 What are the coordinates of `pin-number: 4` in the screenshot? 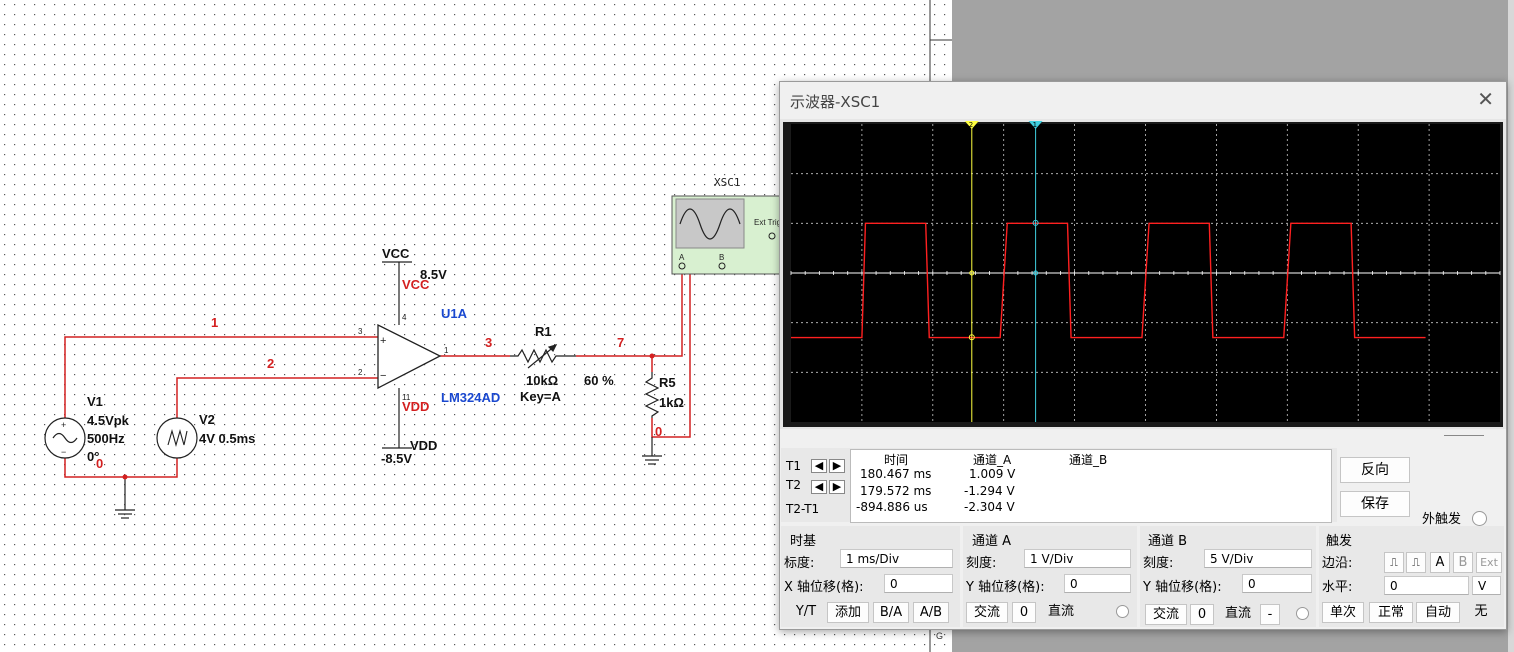 It's located at (404, 317).